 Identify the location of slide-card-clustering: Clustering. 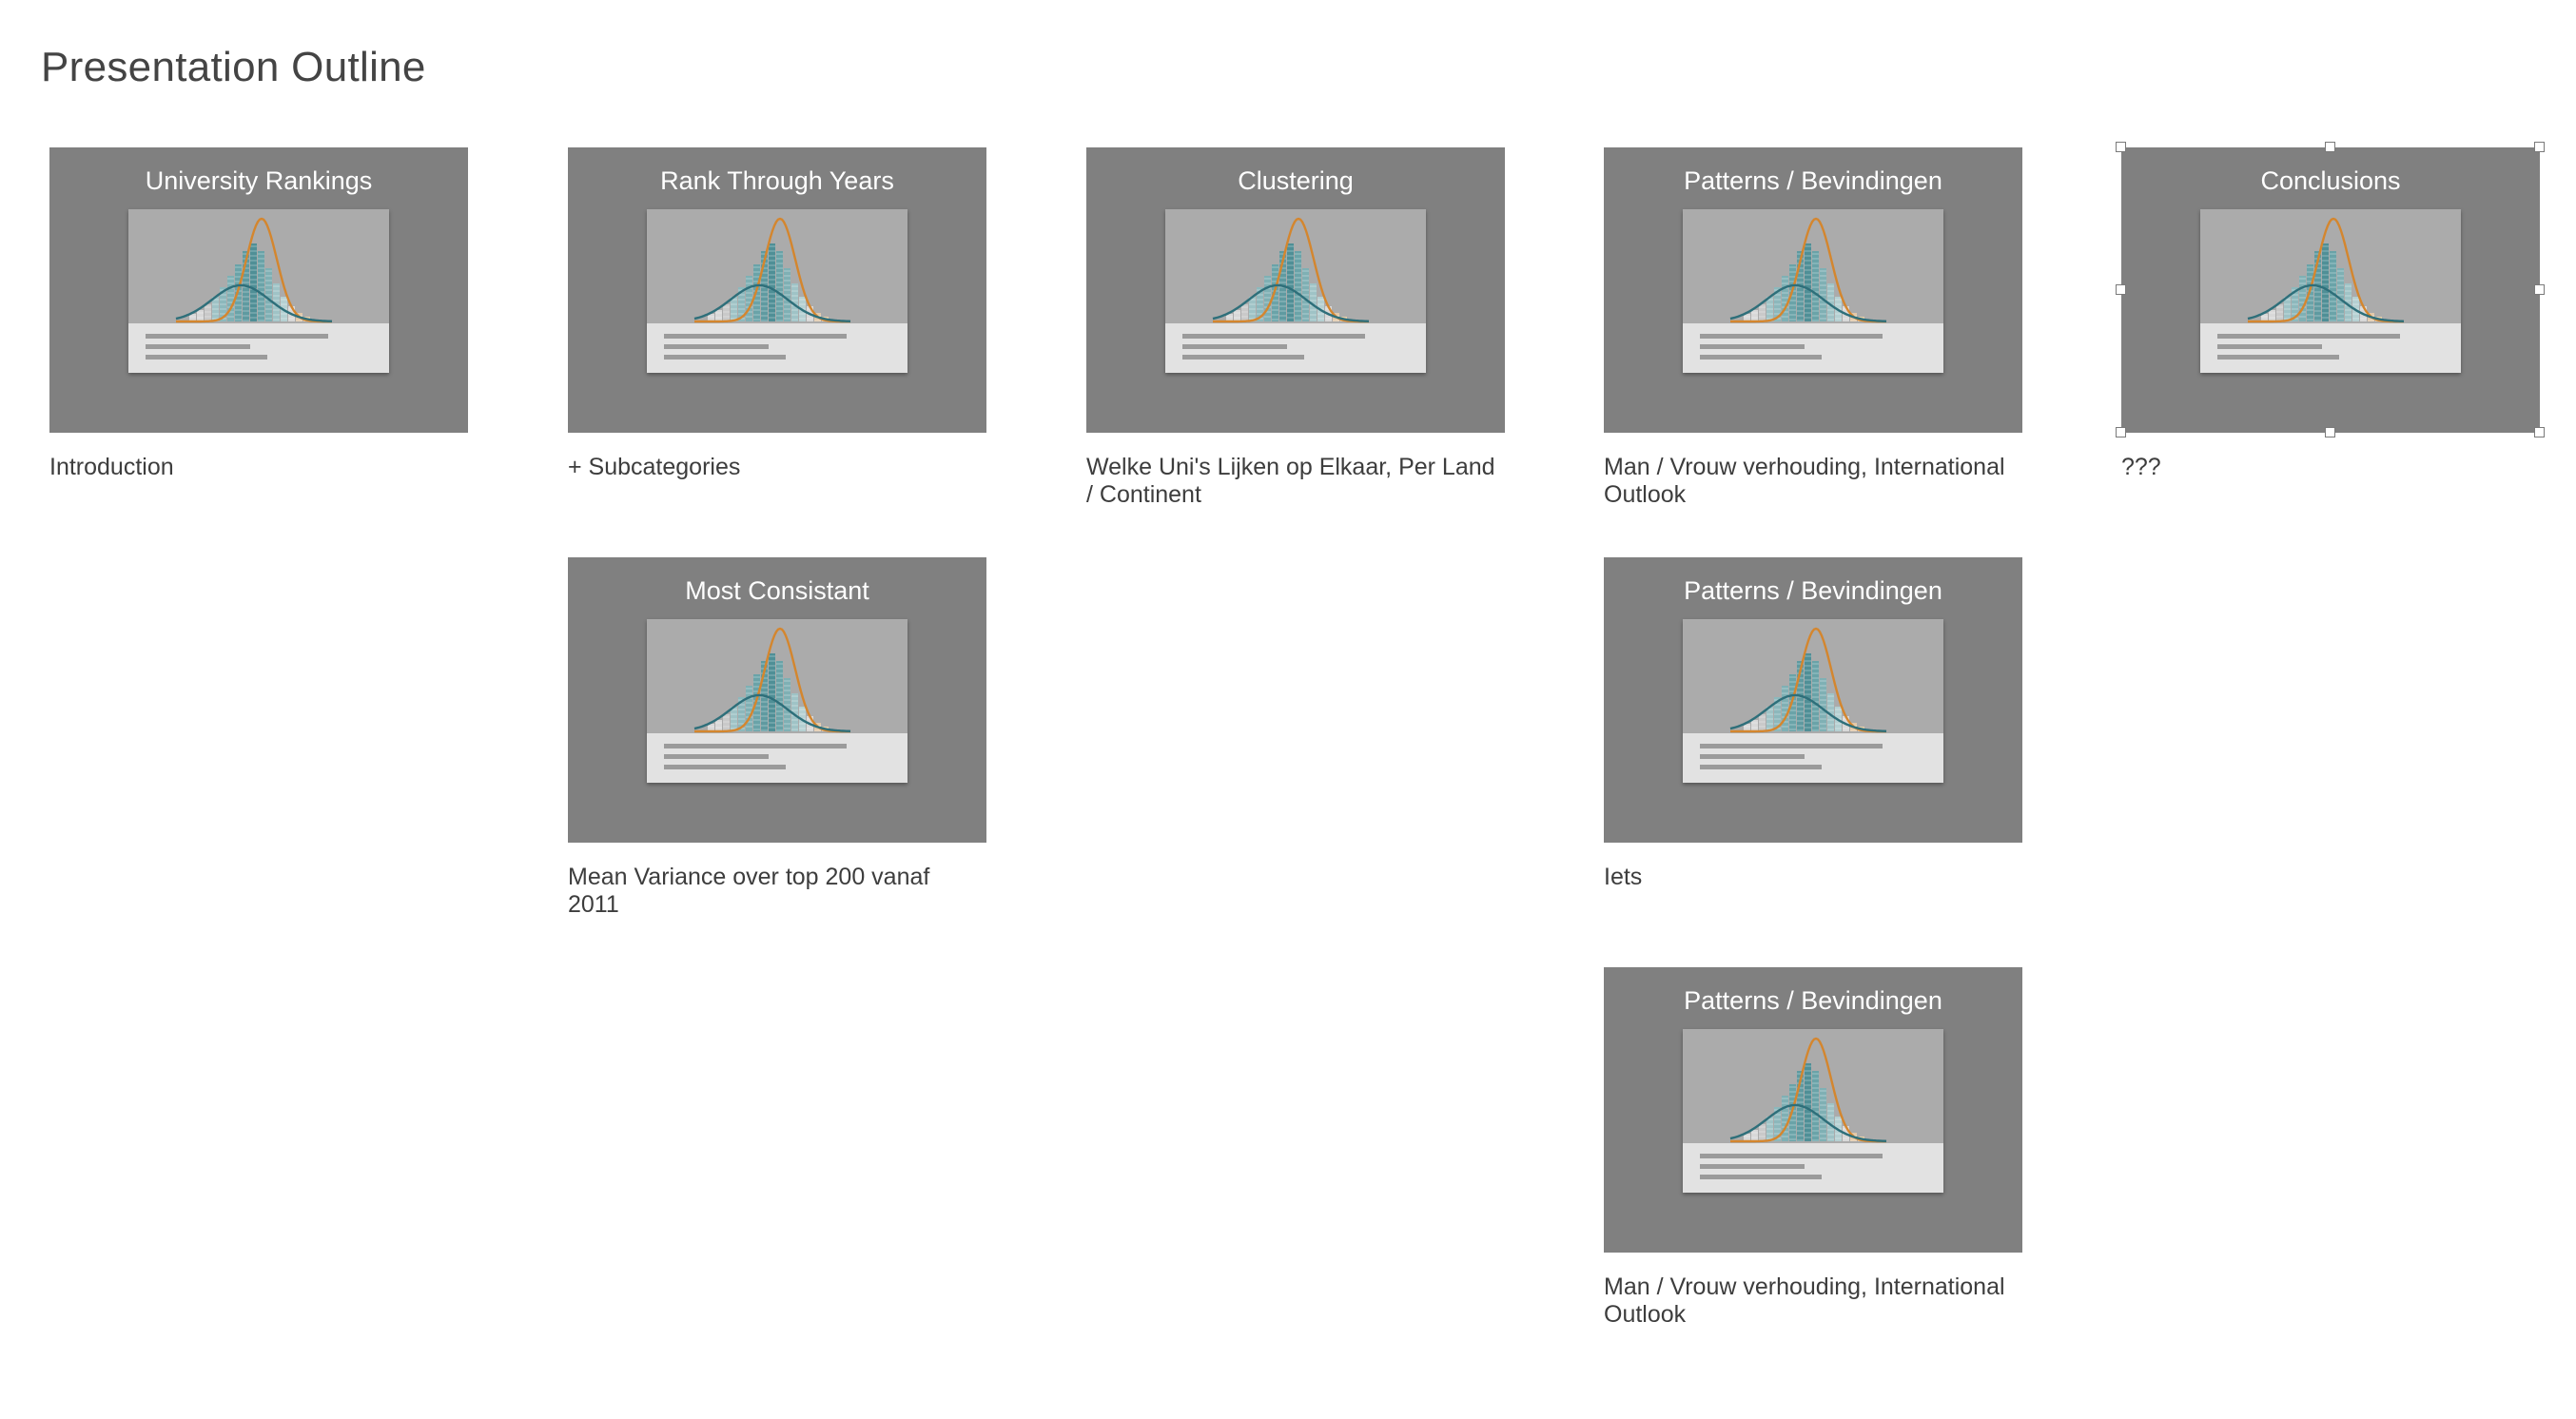
(1295, 290).